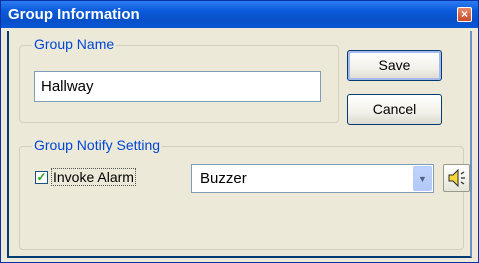  I want to click on play-sound-button, so click(456, 178).